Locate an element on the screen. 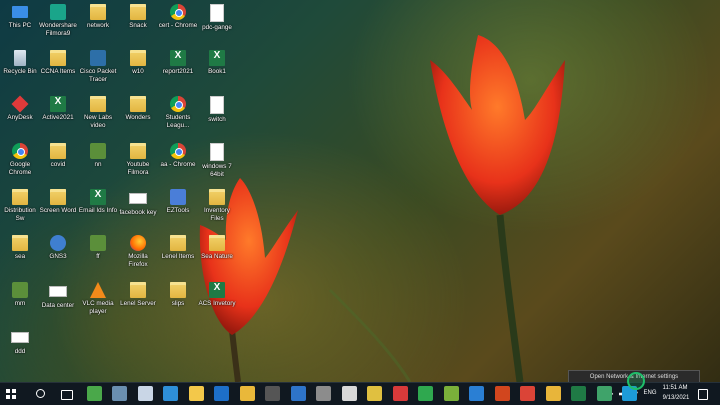 This screenshot has width=720, height=405. desktop-icon: Youtube Filmora is located at coordinates (138, 159).